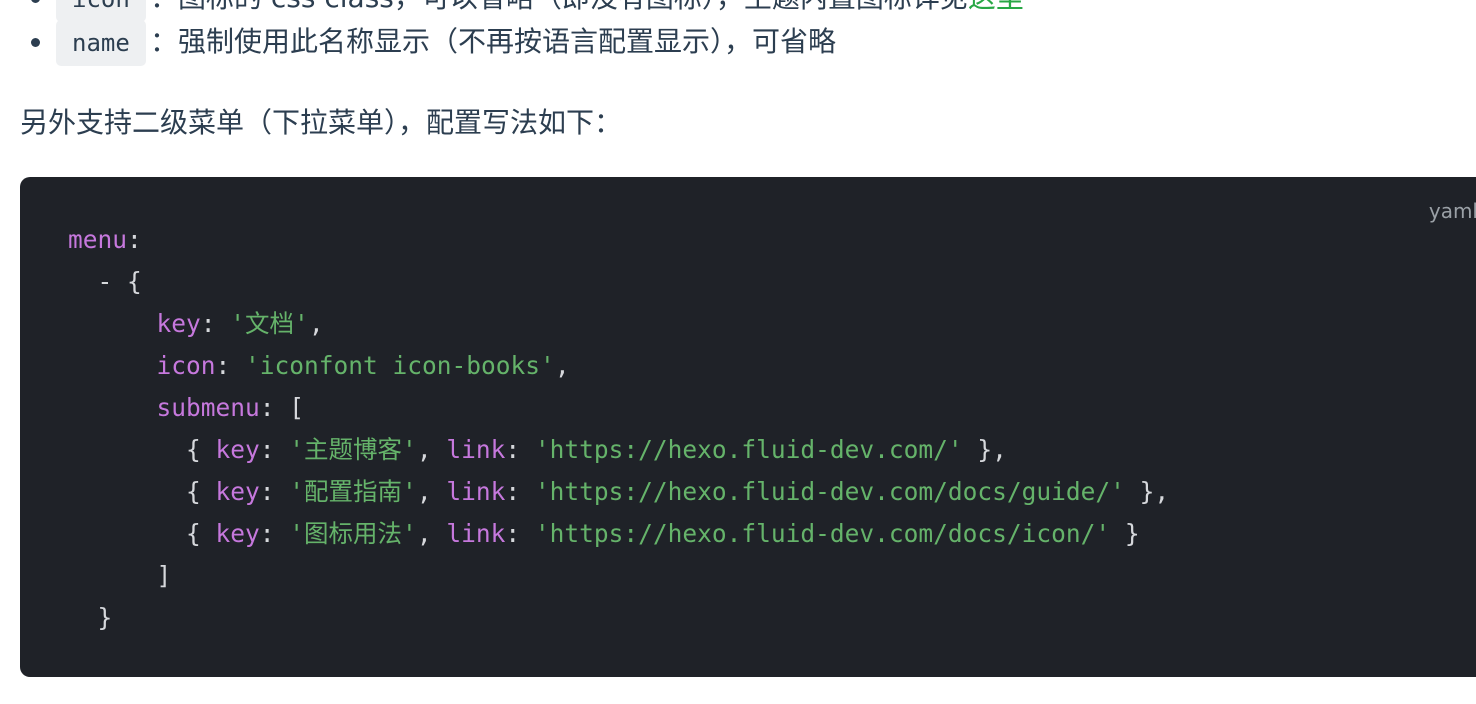  Describe the element at coordinates (559, 7) in the screenshot. I see `list-item-description: ：图标的 css class，可以省略（即没有图标），主题内置图标详见` at that location.